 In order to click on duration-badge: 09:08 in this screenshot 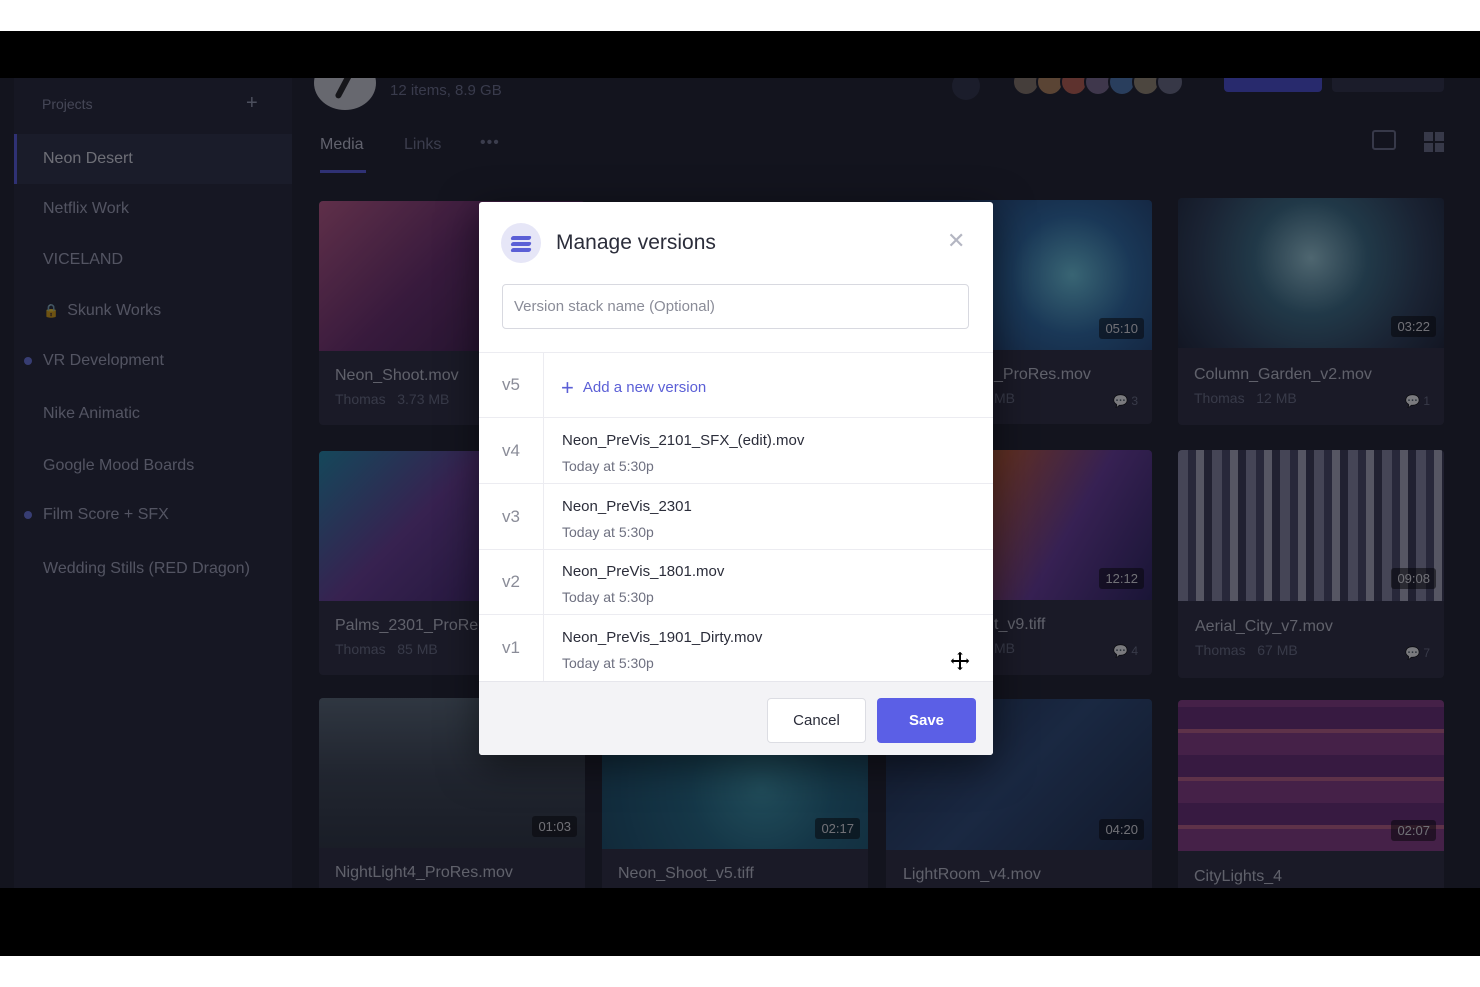, I will do `click(1413, 578)`.